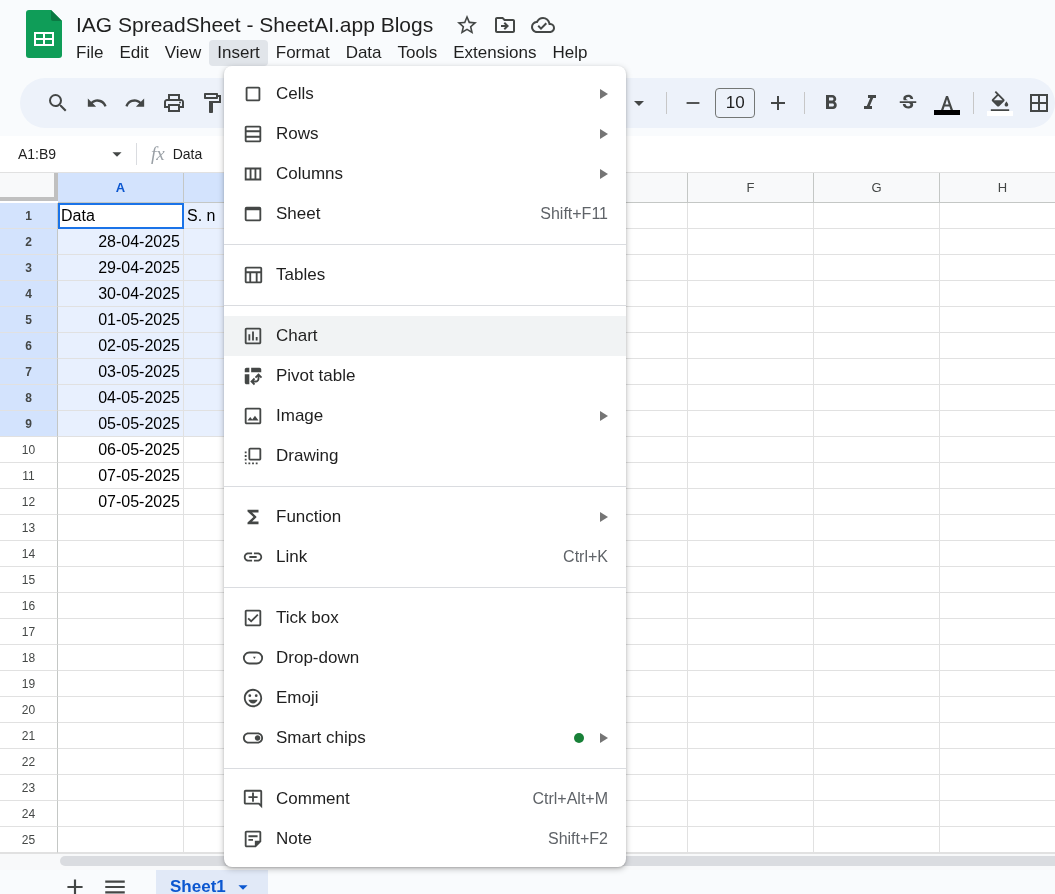 The image size is (1055, 894). What do you see at coordinates (313, 799) in the screenshot?
I see `menu-item-label: Comment` at bounding box center [313, 799].